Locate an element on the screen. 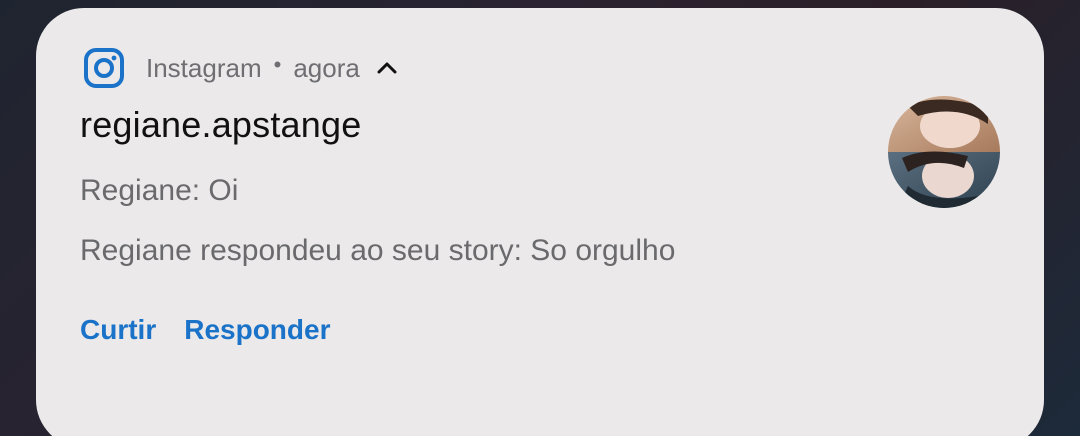 Image resolution: width=1080 pixels, height=436 pixels. message-line: Regiane: Oi is located at coordinates (159, 190).